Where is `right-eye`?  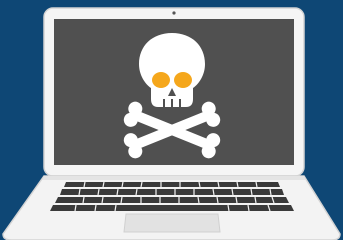
right-eye is located at coordinates (183, 80).